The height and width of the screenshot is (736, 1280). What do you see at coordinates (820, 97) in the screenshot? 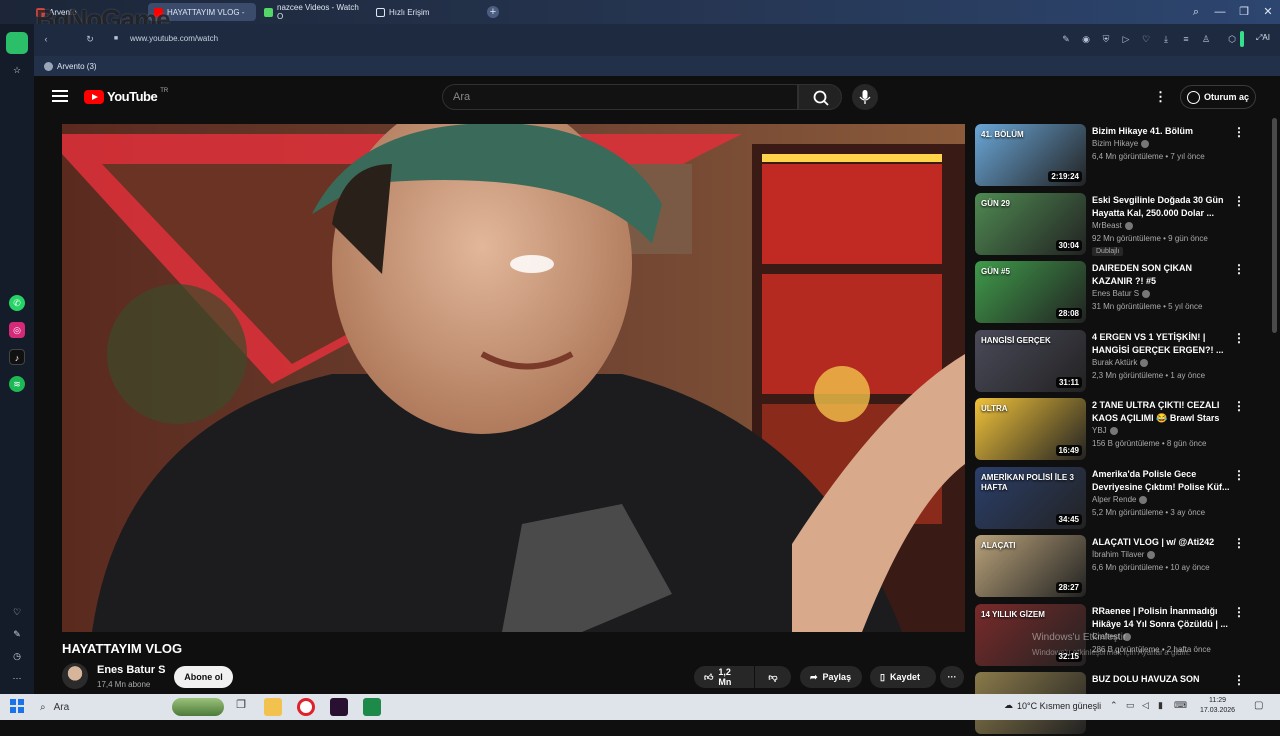
I see `search-button` at bounding box center [820, 97].